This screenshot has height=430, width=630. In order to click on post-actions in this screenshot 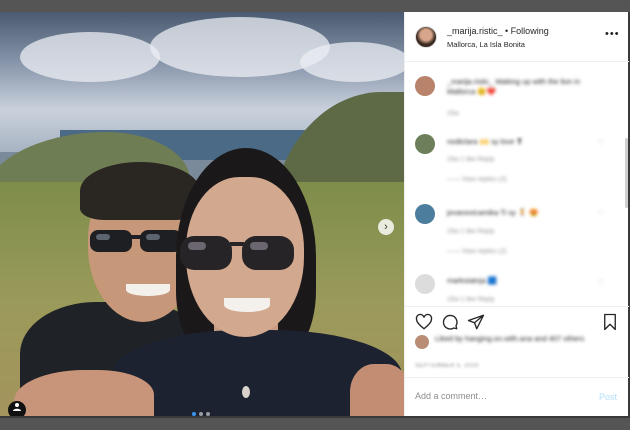, I will do `click(517, 321)`.